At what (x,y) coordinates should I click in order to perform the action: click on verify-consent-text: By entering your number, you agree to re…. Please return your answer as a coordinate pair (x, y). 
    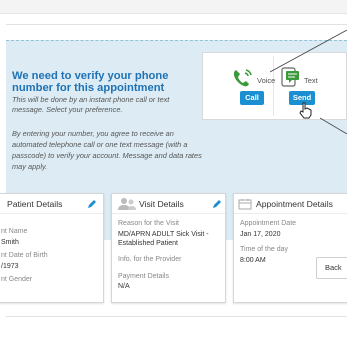
    Looking at the image, I should click on (107, 150).